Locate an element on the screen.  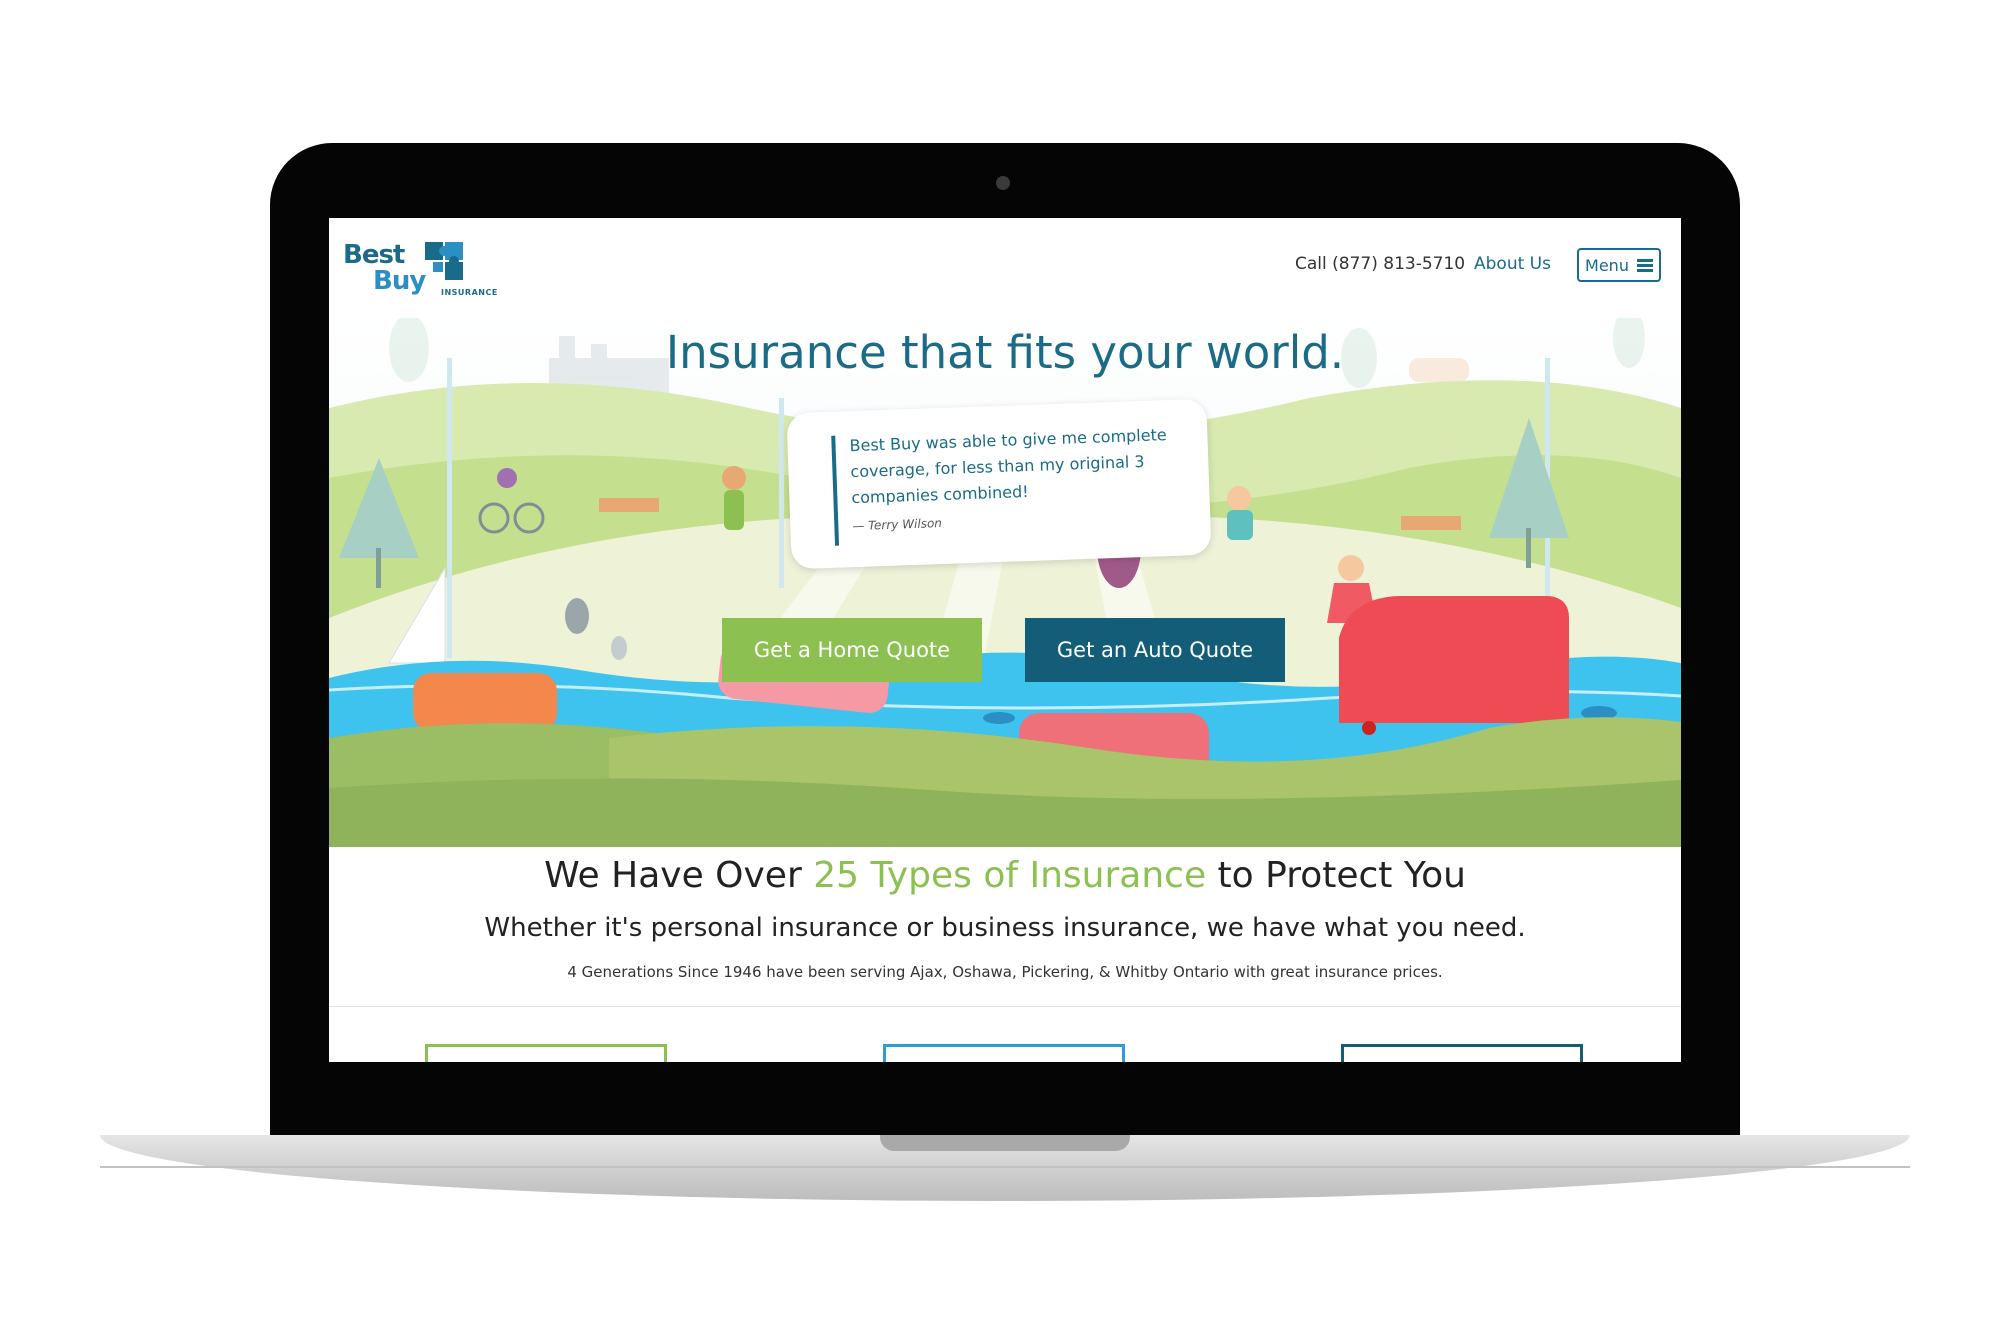
home-quote-button: Get a Home Quote is located at coordinates (852, 650).